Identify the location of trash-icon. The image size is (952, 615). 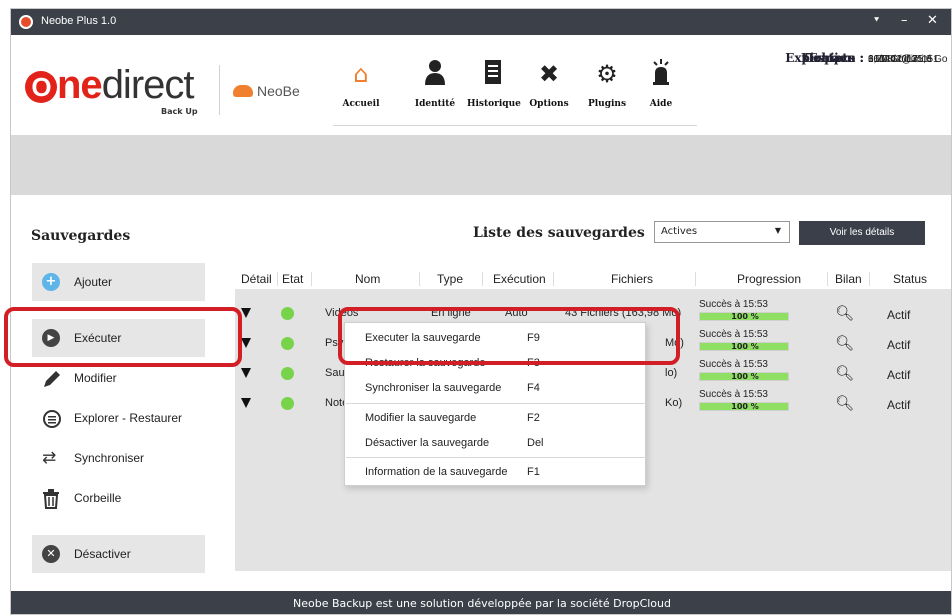
(51, 499).